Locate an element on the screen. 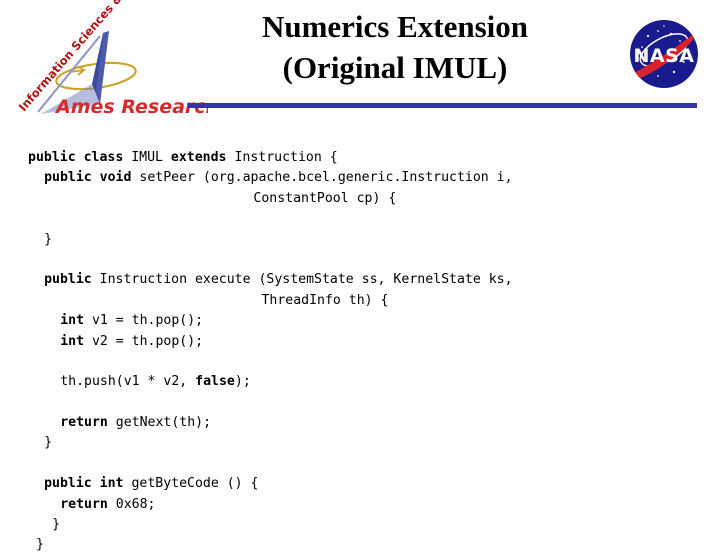 Image resolution: width=720 pixels, height=556 pixels. code-keyword: public void is located at coordinates (92, 178).